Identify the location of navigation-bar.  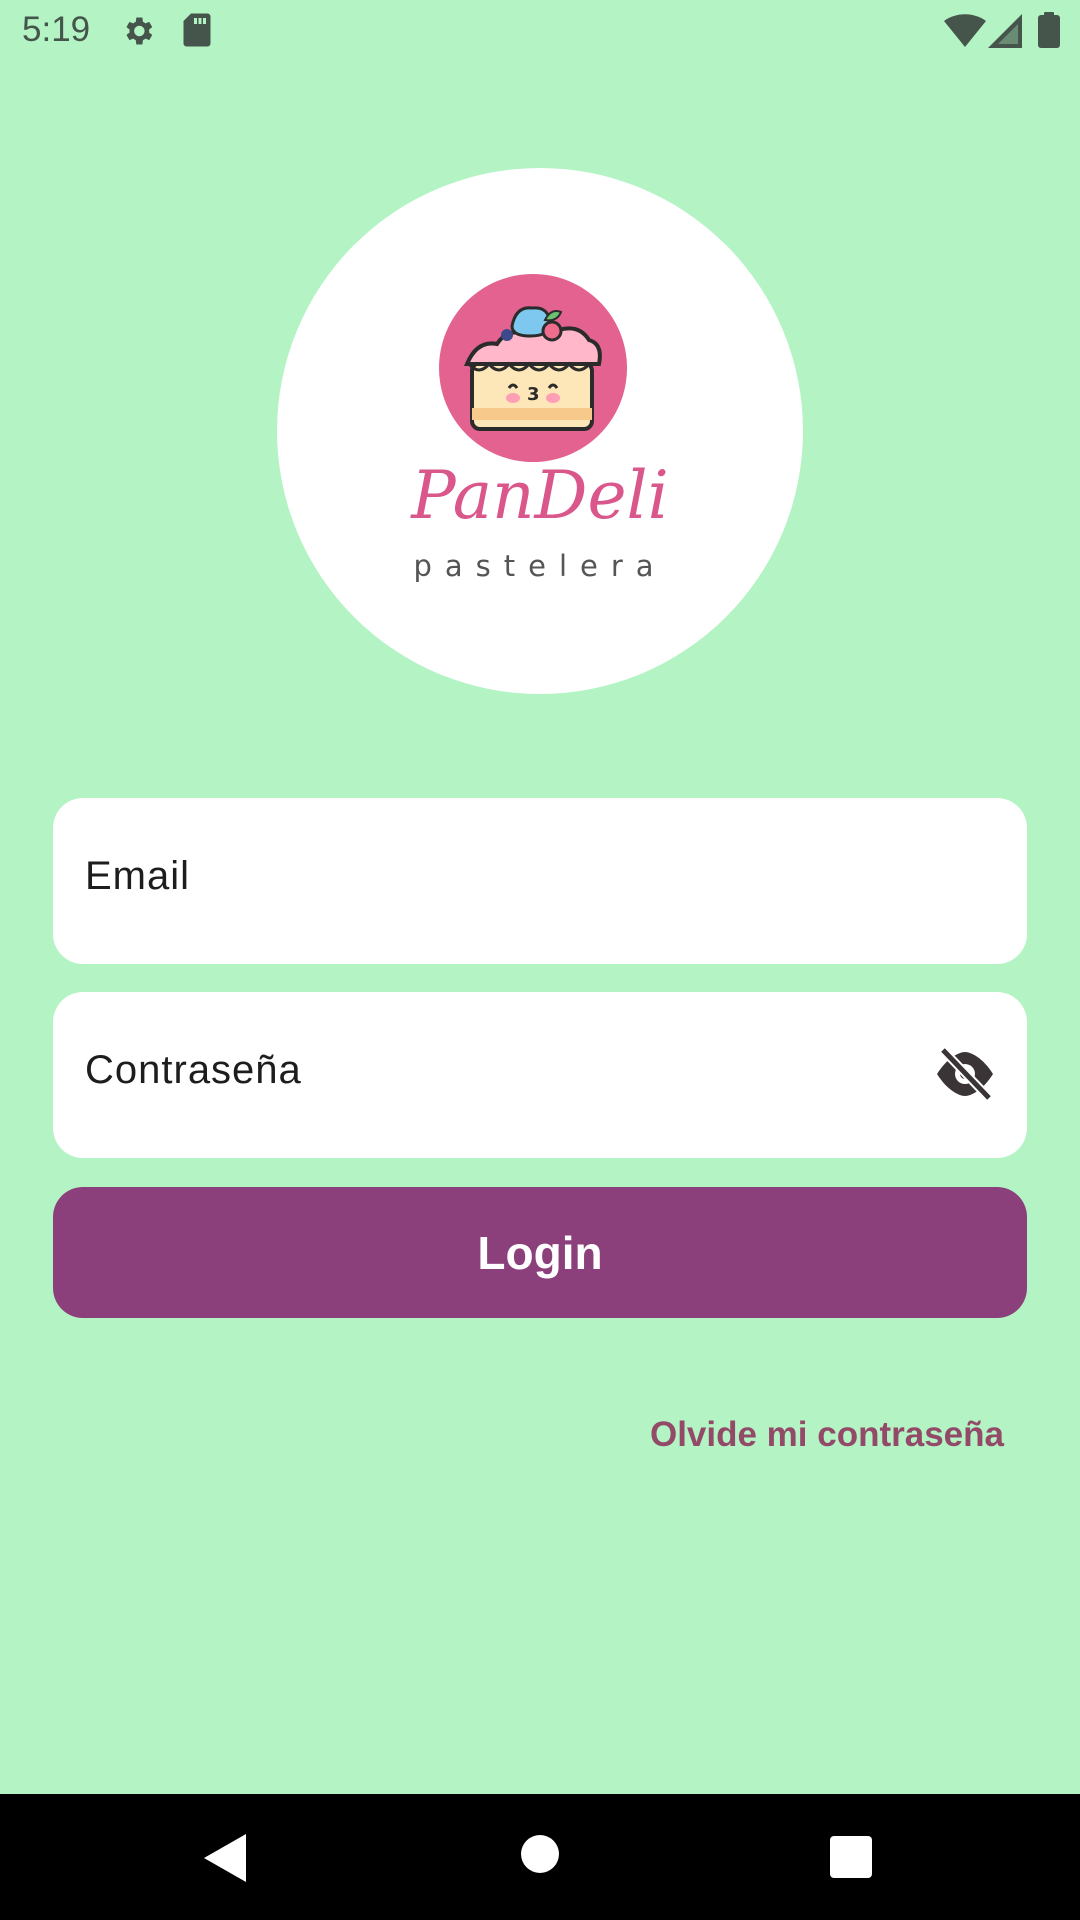
(540, 1857).